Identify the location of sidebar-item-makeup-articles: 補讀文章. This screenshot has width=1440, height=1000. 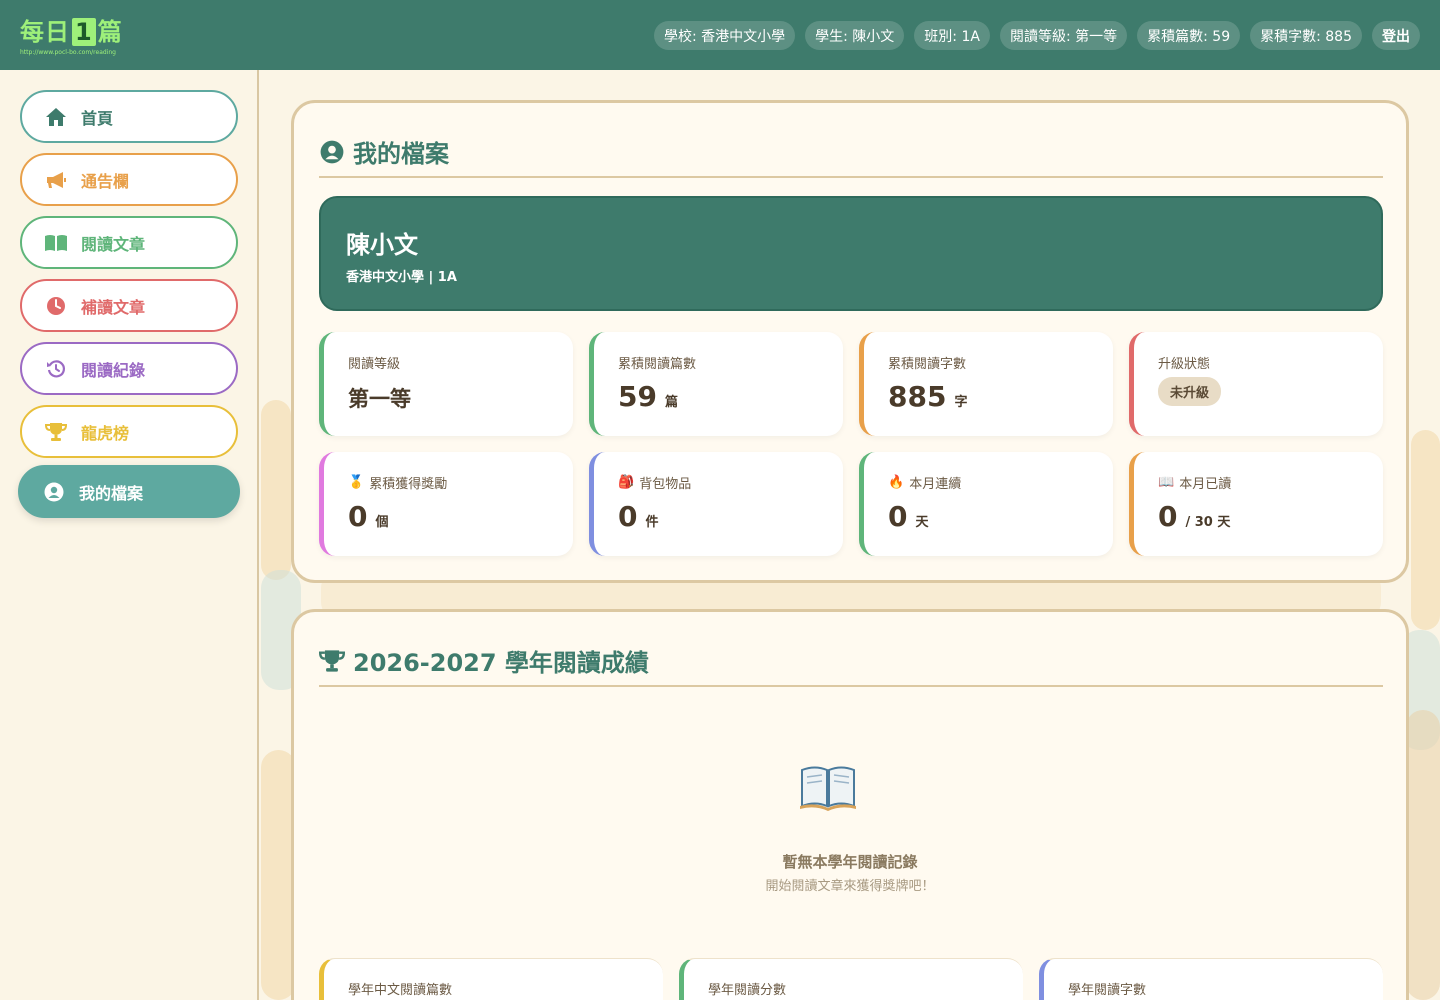
(129, 305).